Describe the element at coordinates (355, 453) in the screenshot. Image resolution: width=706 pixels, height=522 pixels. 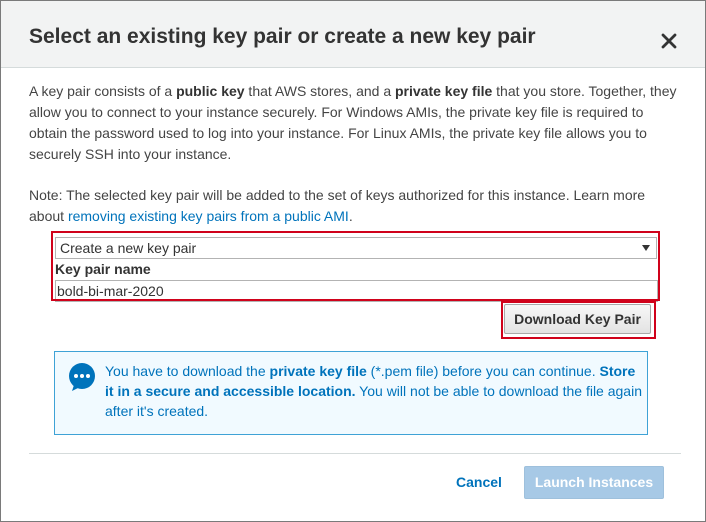
I see `footer-divider` at that location.